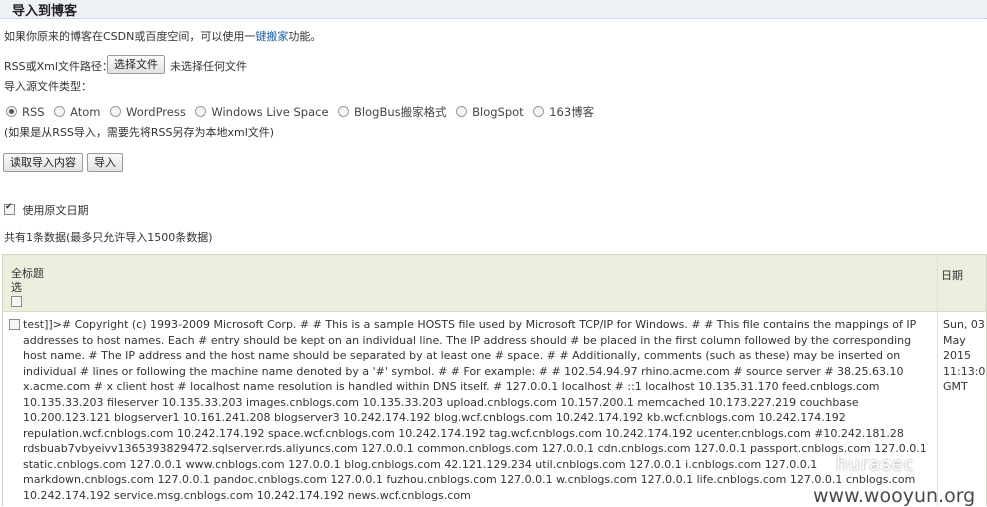 This screenshot has width=987, height=507. What do you see at coordinates (105, 162) in the screenshot?
I see `import-button: 导入` at bounding box center [105, 162].